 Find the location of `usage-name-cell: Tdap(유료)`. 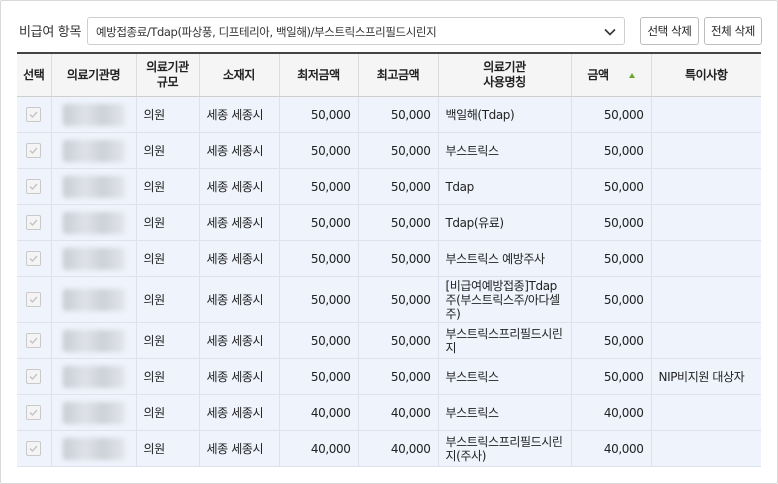

usage-name-cell: Tdap(유료) is located at coordinates (505, 222).